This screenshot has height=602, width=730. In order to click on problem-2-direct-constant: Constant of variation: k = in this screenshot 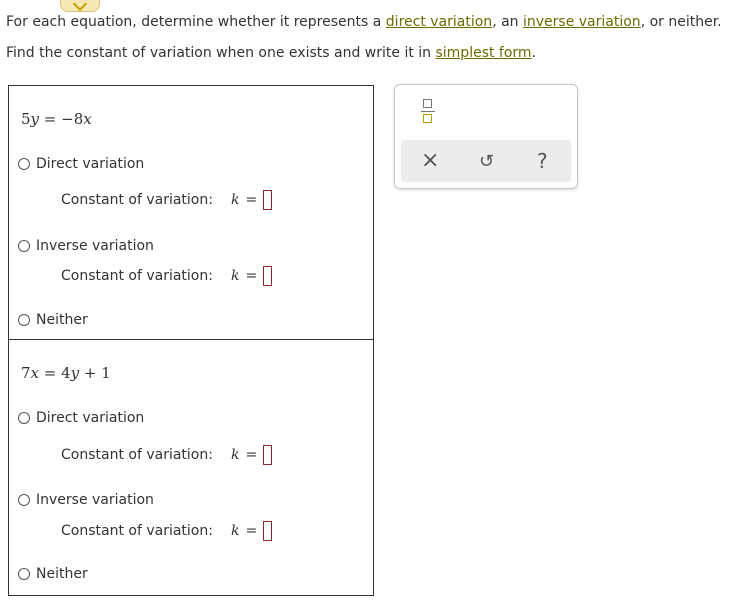, I will do `click(167, 455)`.